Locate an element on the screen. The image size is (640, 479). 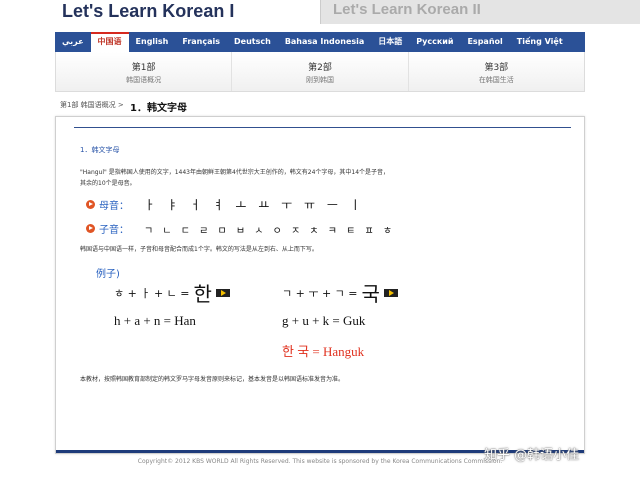
vowels-label: 母音： is located at coordinates (114, 206).